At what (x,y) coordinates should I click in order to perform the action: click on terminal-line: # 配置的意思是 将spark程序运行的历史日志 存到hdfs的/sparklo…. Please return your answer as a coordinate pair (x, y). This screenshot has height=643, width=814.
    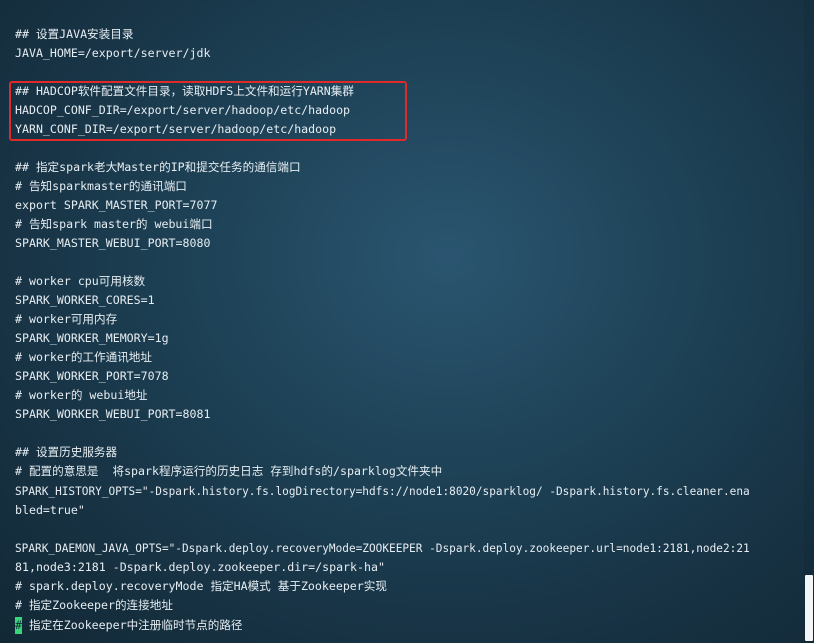
    Looking at the image, I should click on (229, 471).